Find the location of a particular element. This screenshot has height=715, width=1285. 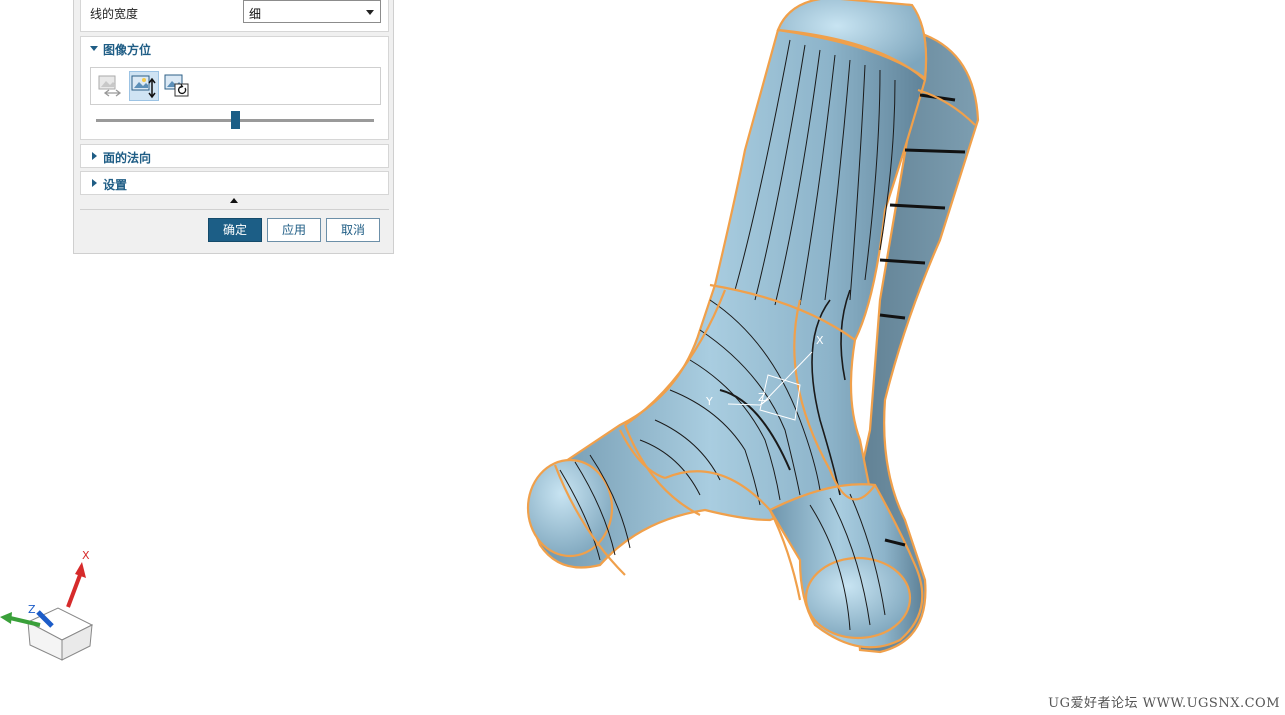

line-width-select: 细 is located at coordinates (312, 11).